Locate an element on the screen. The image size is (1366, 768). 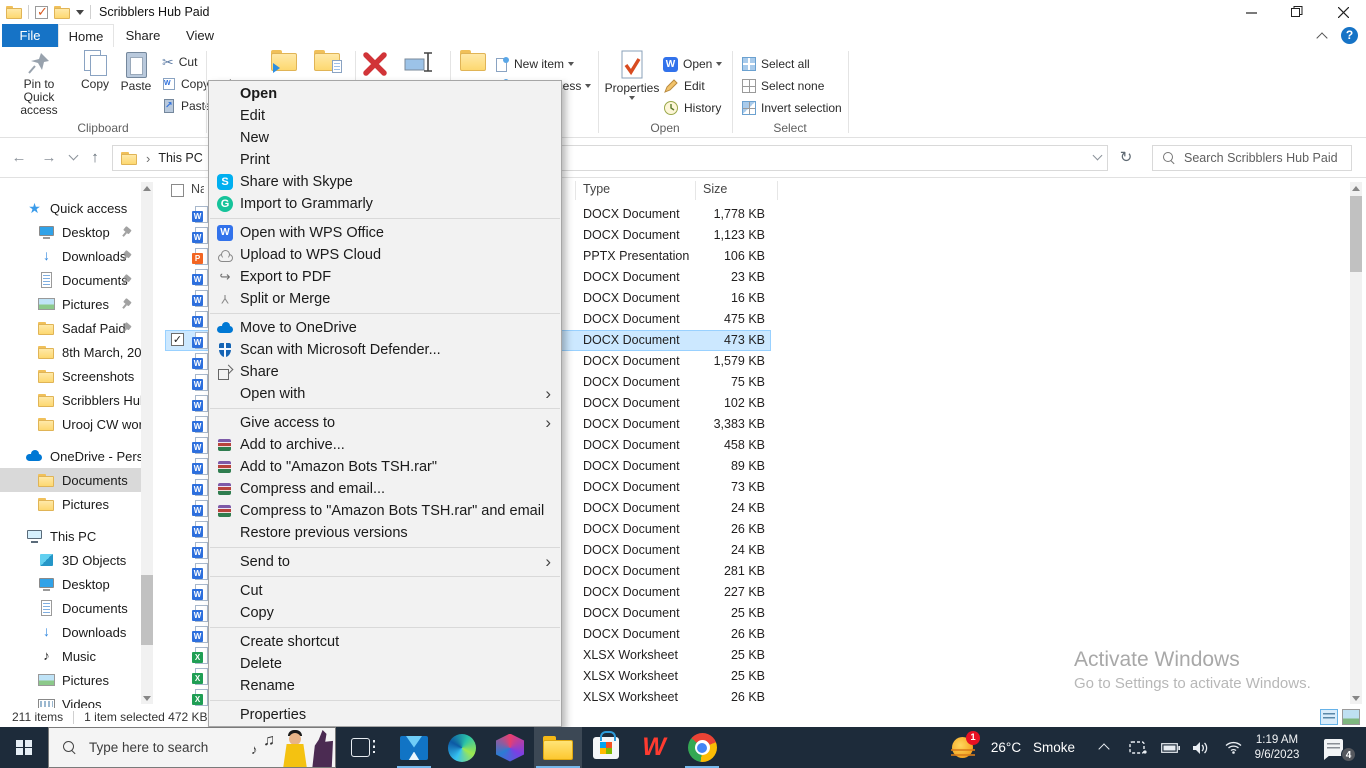
select-all-button: Select all is located at coordinates (776, 64).